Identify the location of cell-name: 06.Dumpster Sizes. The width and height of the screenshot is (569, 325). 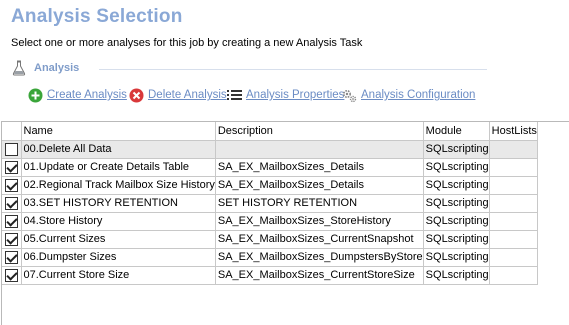
(118, 257).